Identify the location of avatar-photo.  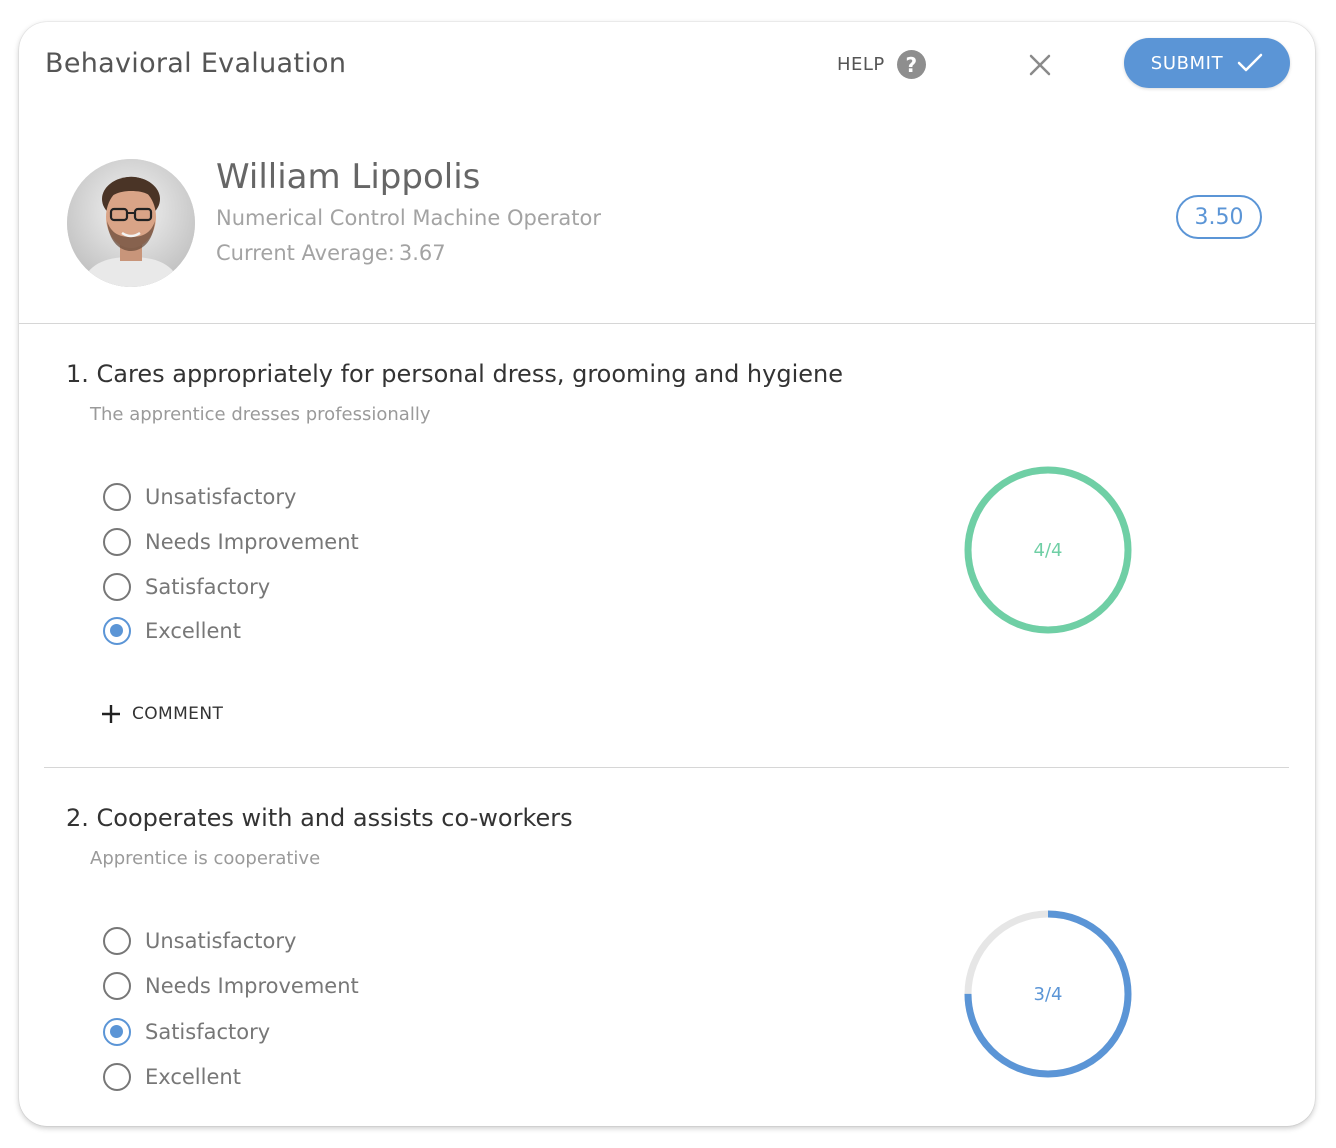
(131, 223).